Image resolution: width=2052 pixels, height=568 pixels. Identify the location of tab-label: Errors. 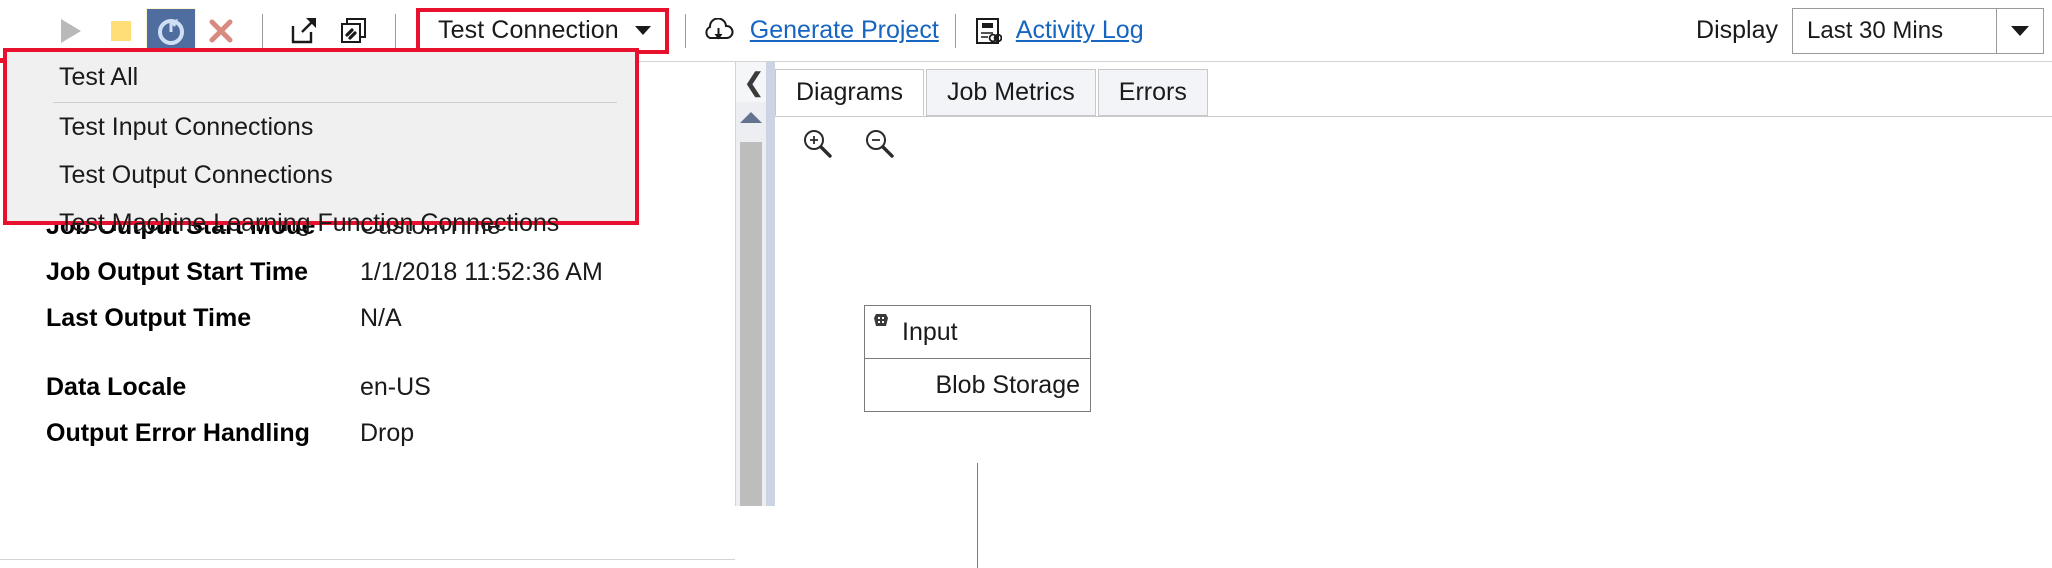
(1152, 92).